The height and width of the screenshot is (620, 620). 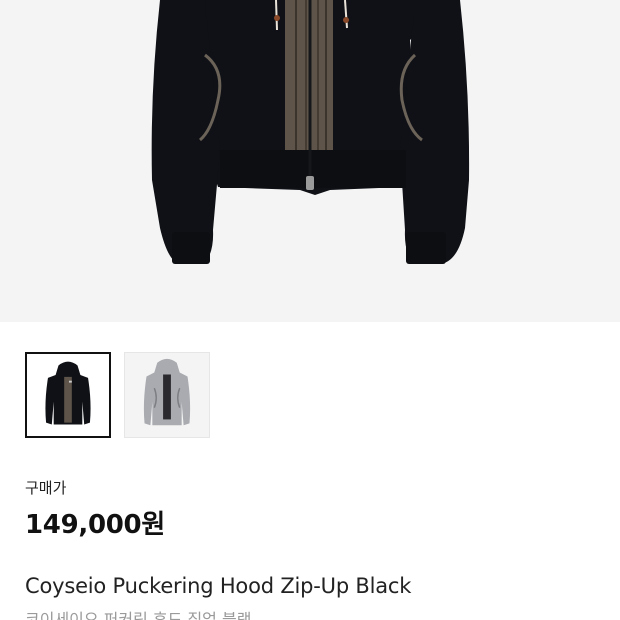 What do you see at coordinates (167, 392) in the screenshot?
I see `hoodie-gray-thumbnail` at bounding box center [167, 392].